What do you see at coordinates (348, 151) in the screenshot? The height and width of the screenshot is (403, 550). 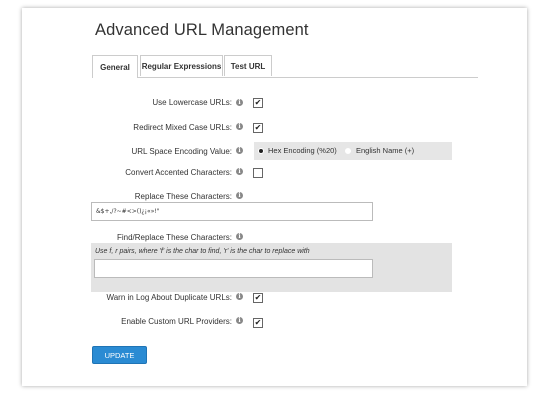 I see `english-name-radio` at bounding box center [348, 151].